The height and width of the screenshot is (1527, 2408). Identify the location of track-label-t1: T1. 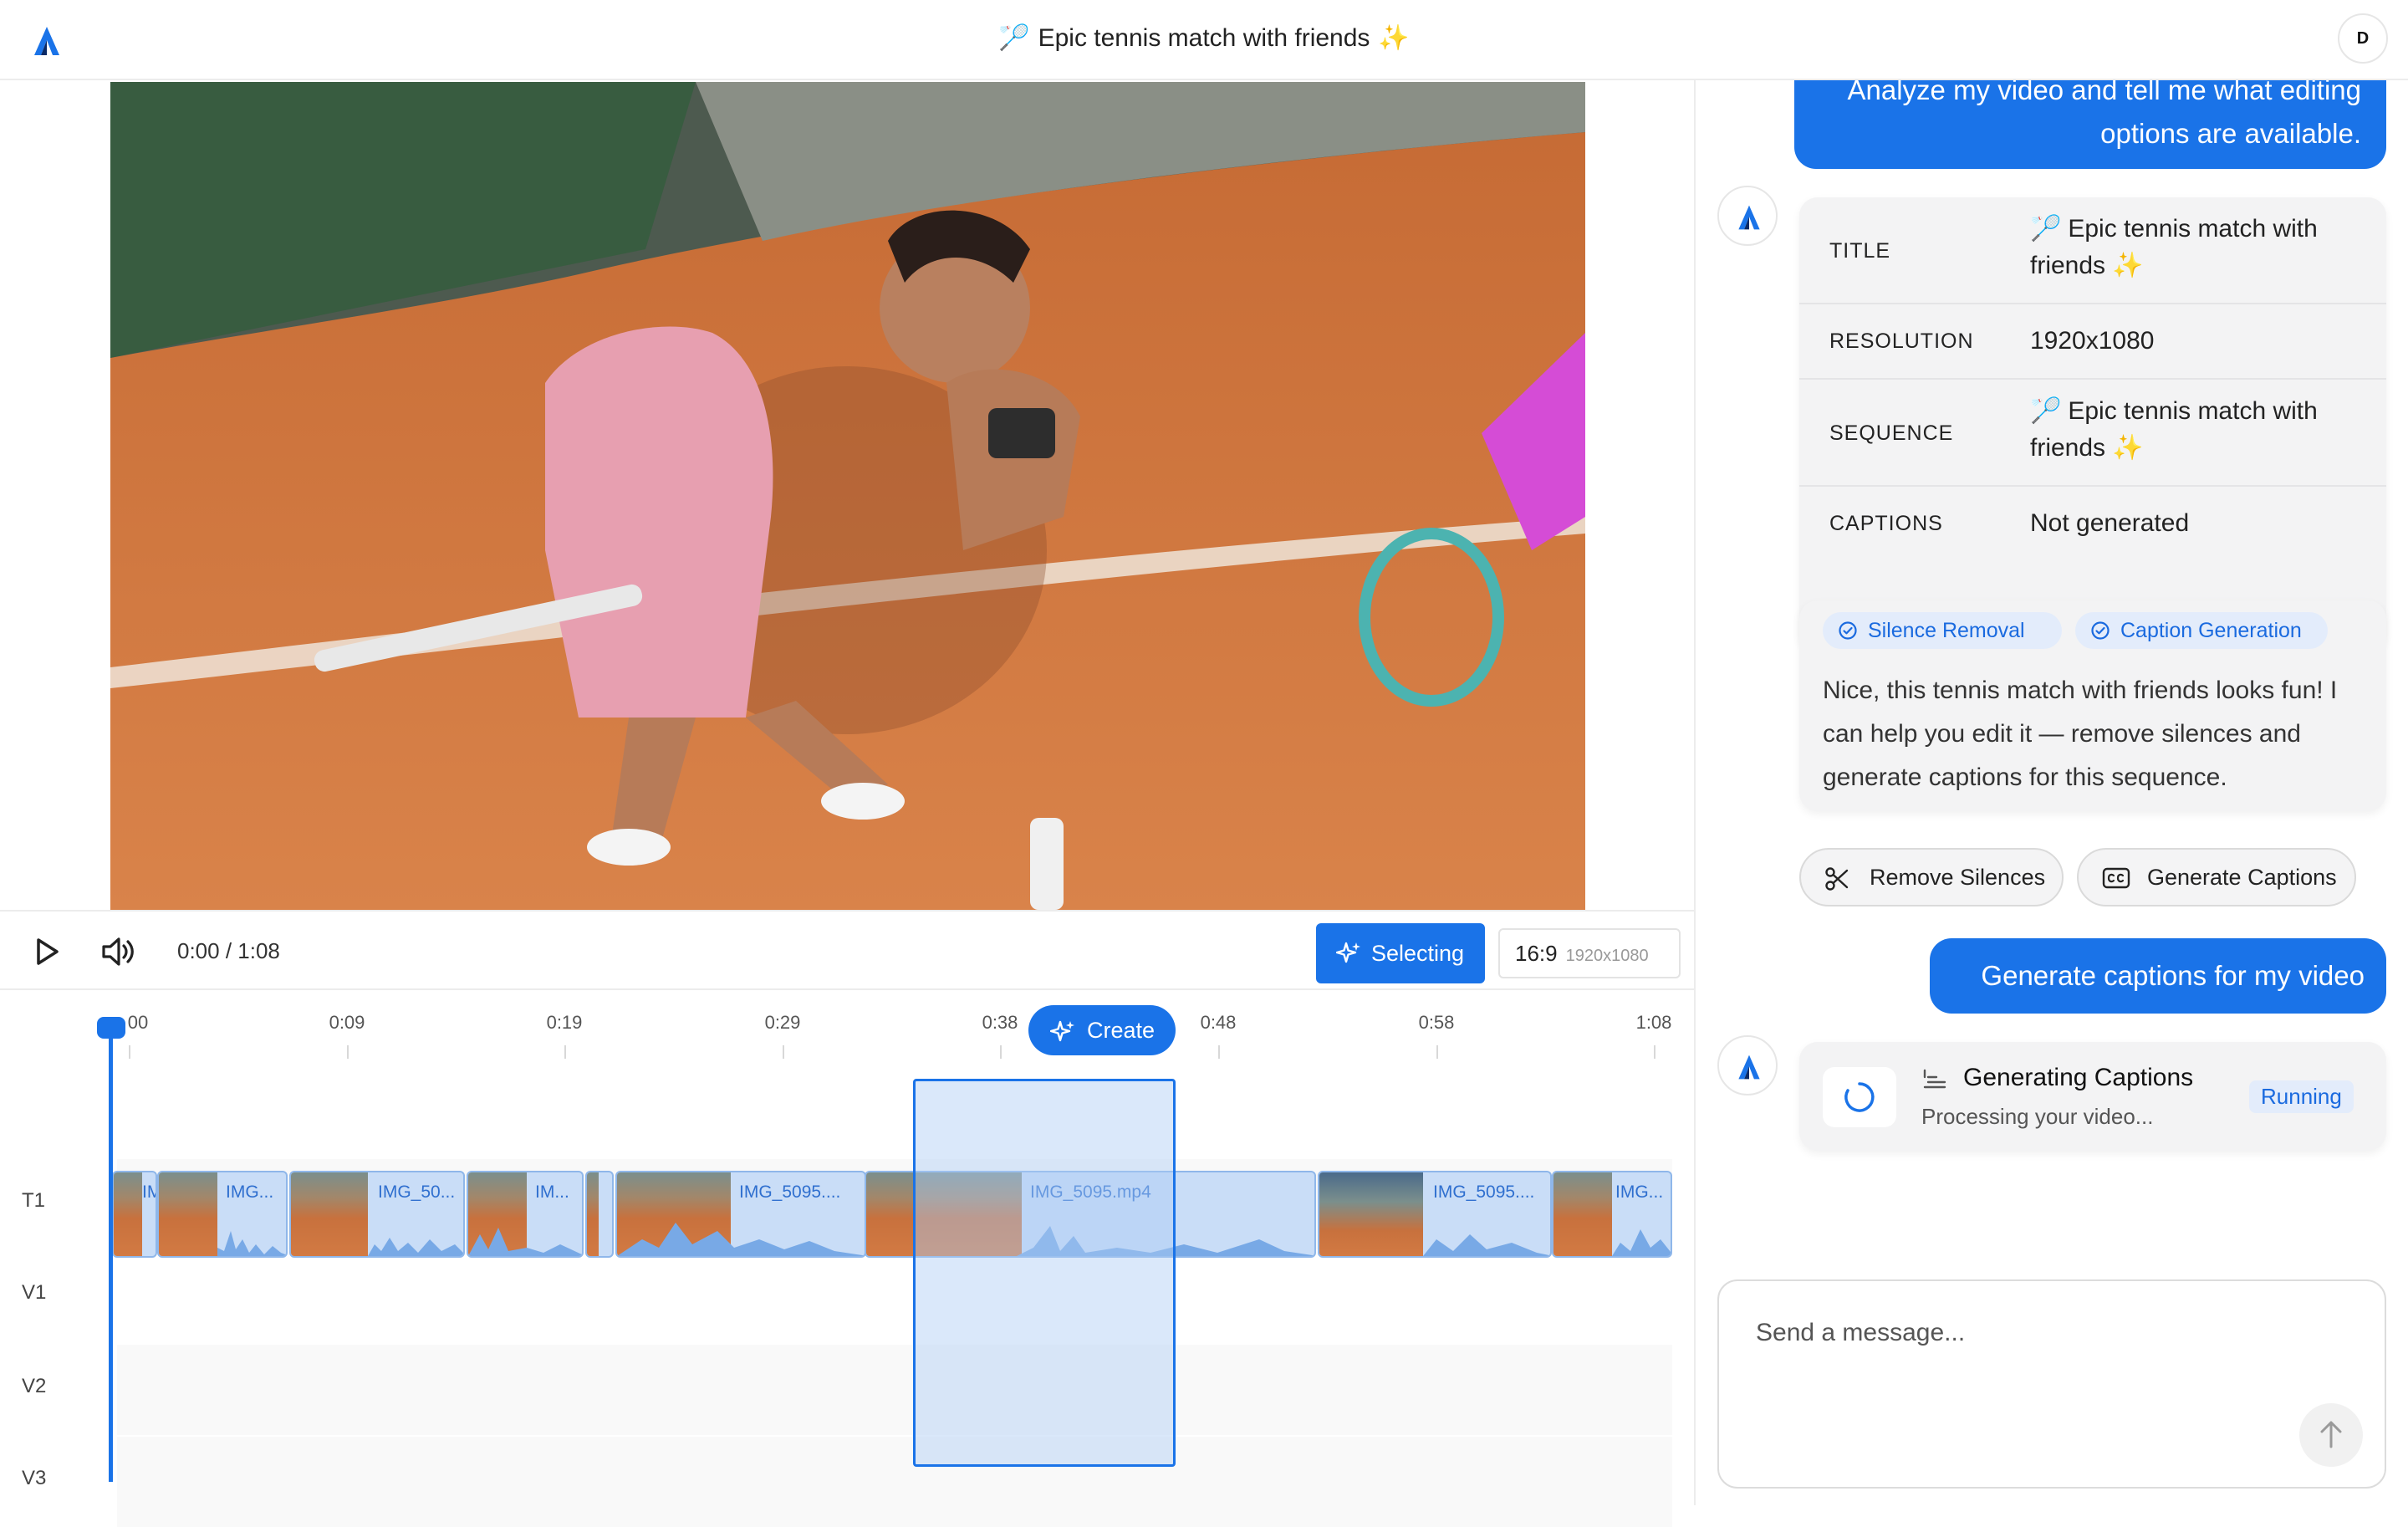
(34, 1201).